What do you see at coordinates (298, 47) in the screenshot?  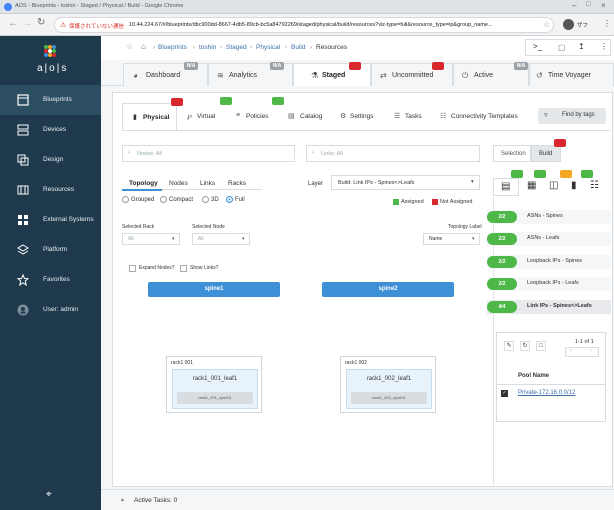 I see `breadcrumb-build: Build` at bounding box center [298, 47].